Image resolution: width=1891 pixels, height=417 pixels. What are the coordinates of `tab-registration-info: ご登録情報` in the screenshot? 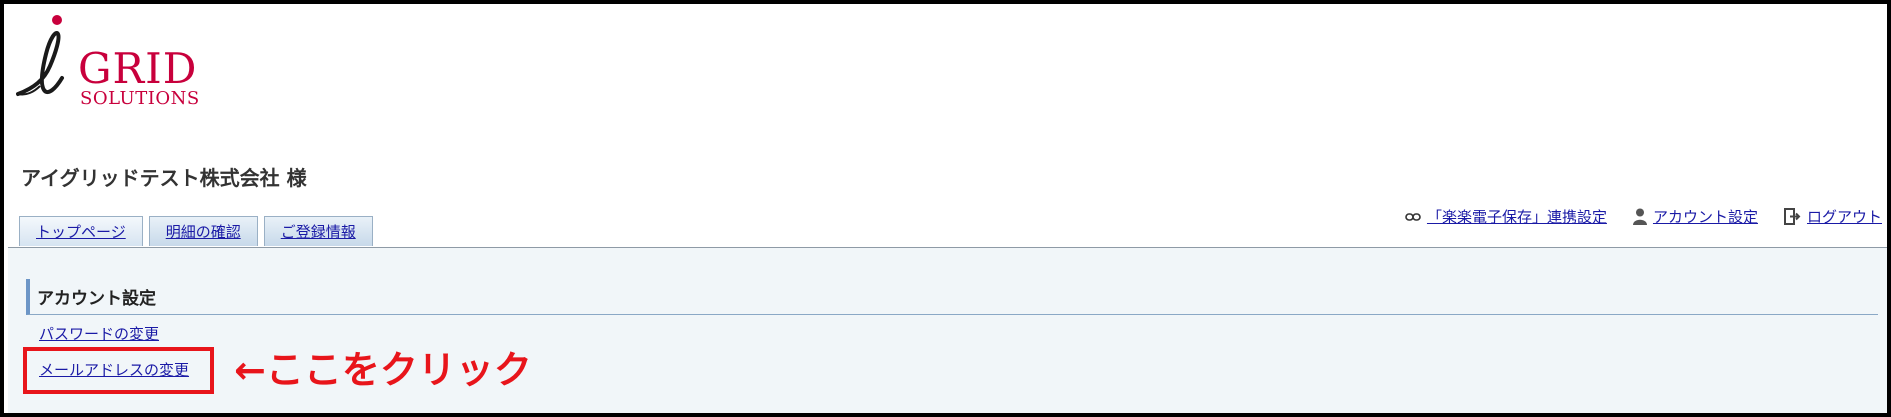 It's located at (318, 231).